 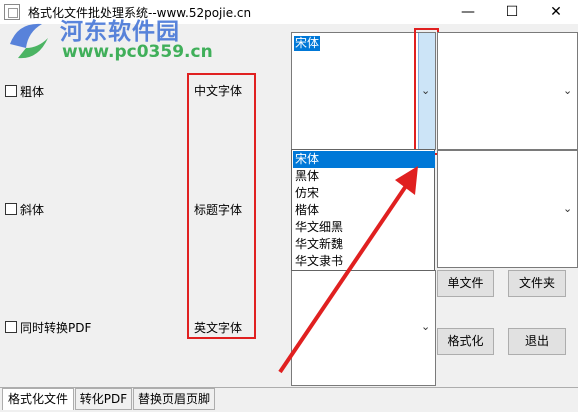 What do you see at coordinates (537, 283) in the screenshot?
I see `folder-button: 文件夹` at bounding box center [537, 283].